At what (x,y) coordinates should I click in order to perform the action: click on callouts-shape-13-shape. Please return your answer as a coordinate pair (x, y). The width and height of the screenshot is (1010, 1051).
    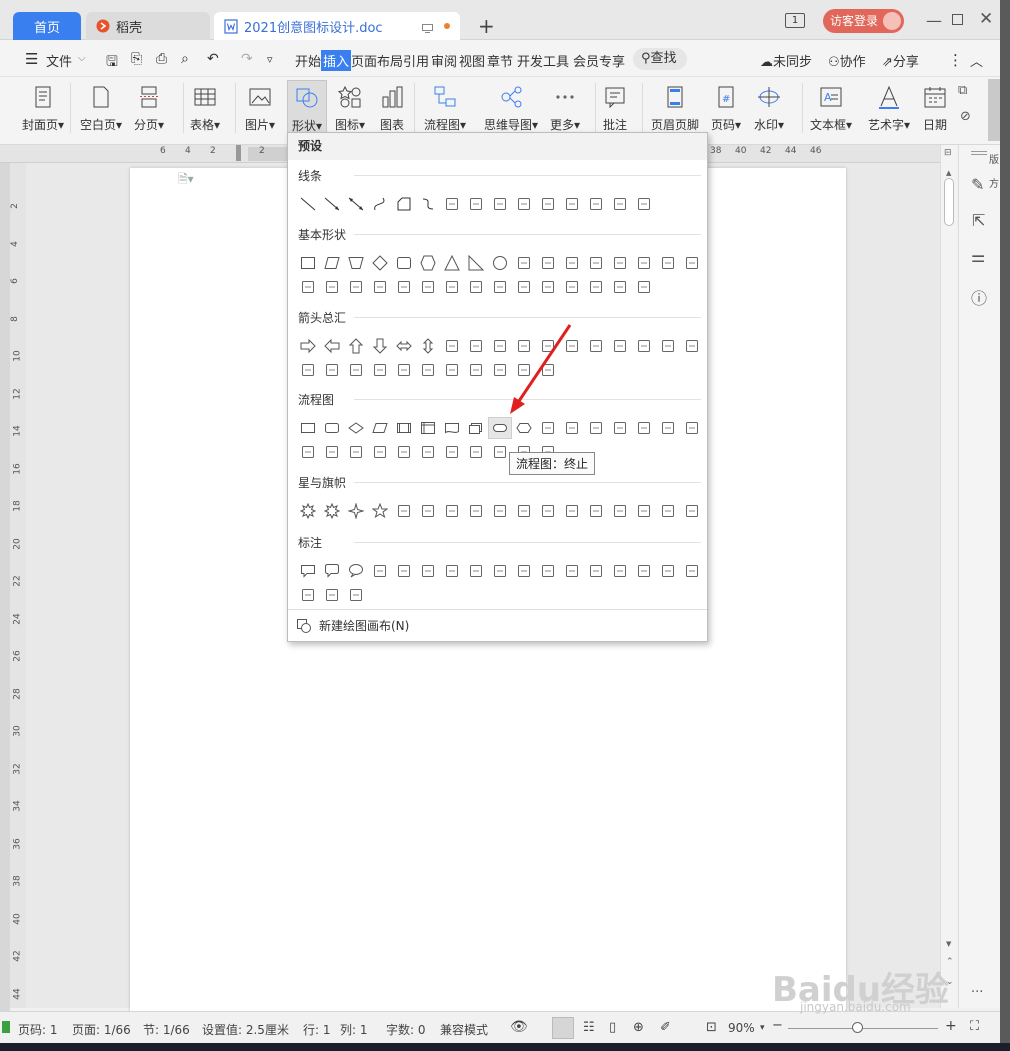
    Looking at the image, I should click on (596, 571).